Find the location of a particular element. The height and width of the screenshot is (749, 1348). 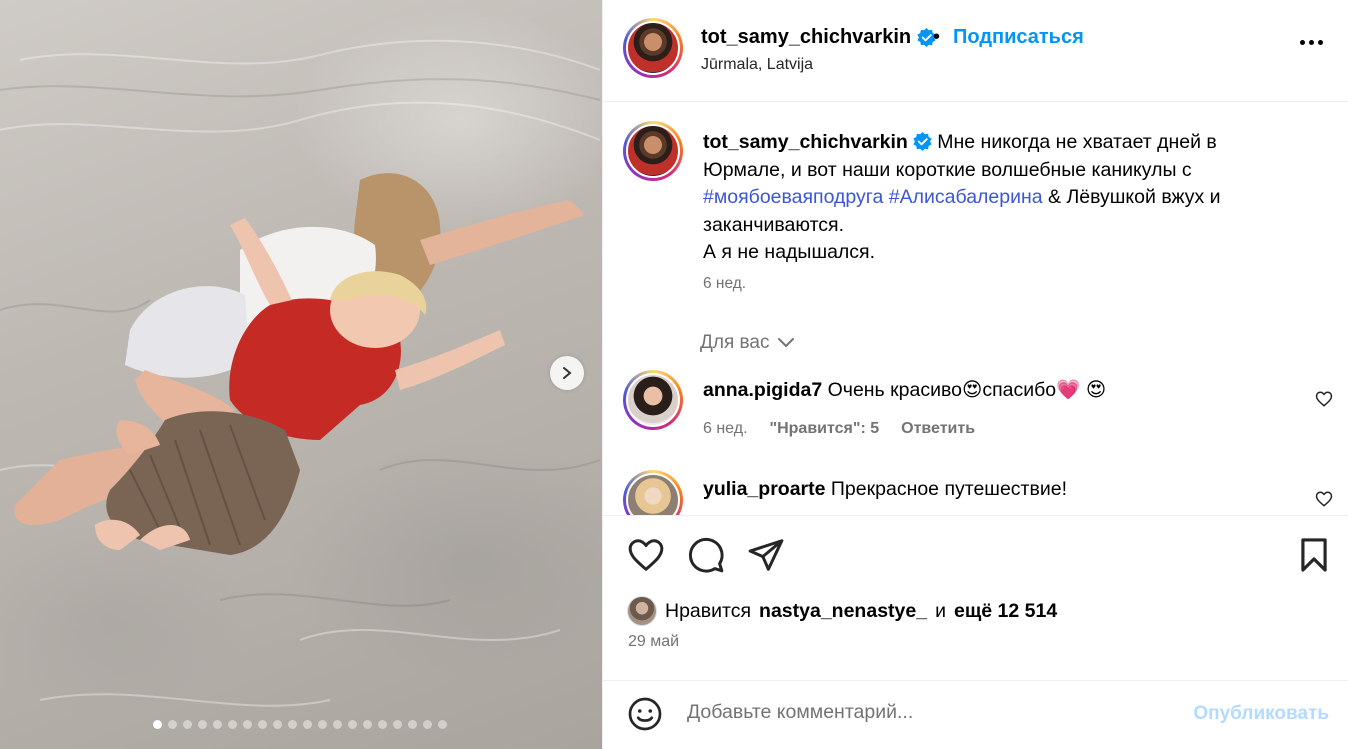

comment-body: Прекрасное путешествие! is located at coordinates (946, 489).